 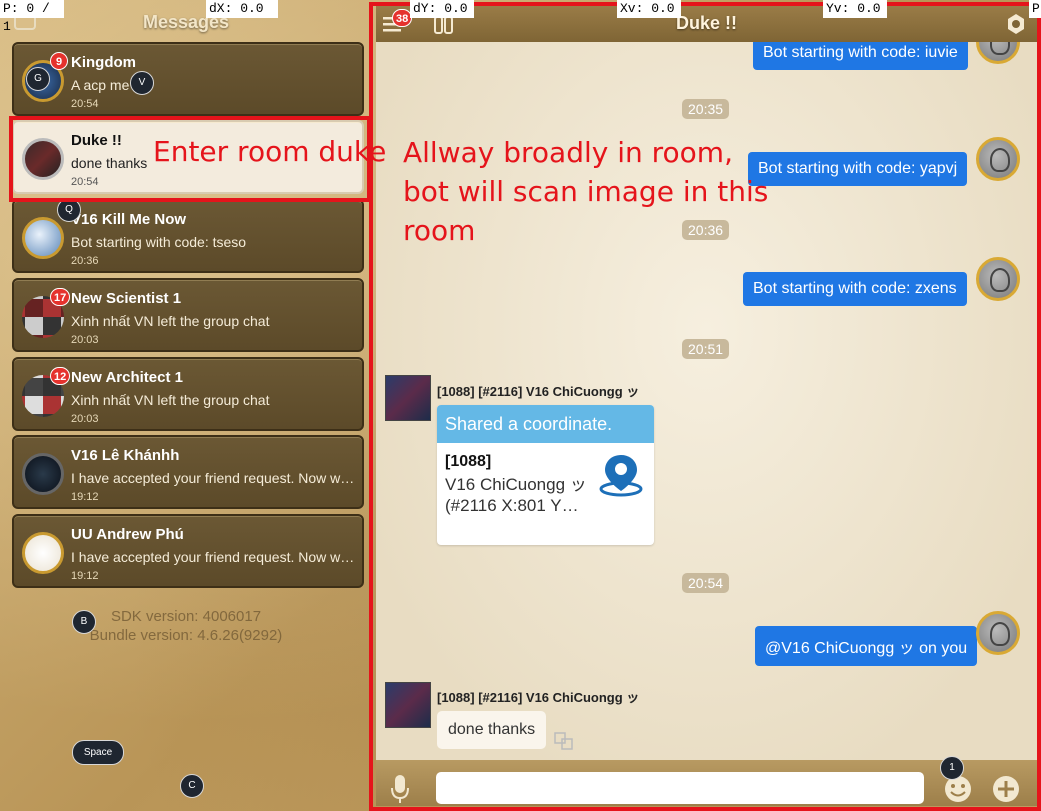 I want to click on time-separator: 20:36, so click(x=706, y=230).